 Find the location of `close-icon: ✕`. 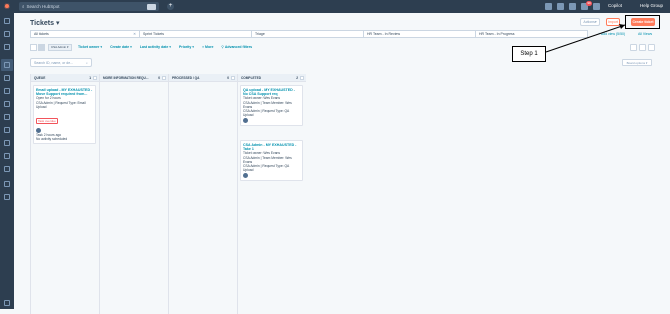

close-icon: ✕ is located at coordinates (134, 34).